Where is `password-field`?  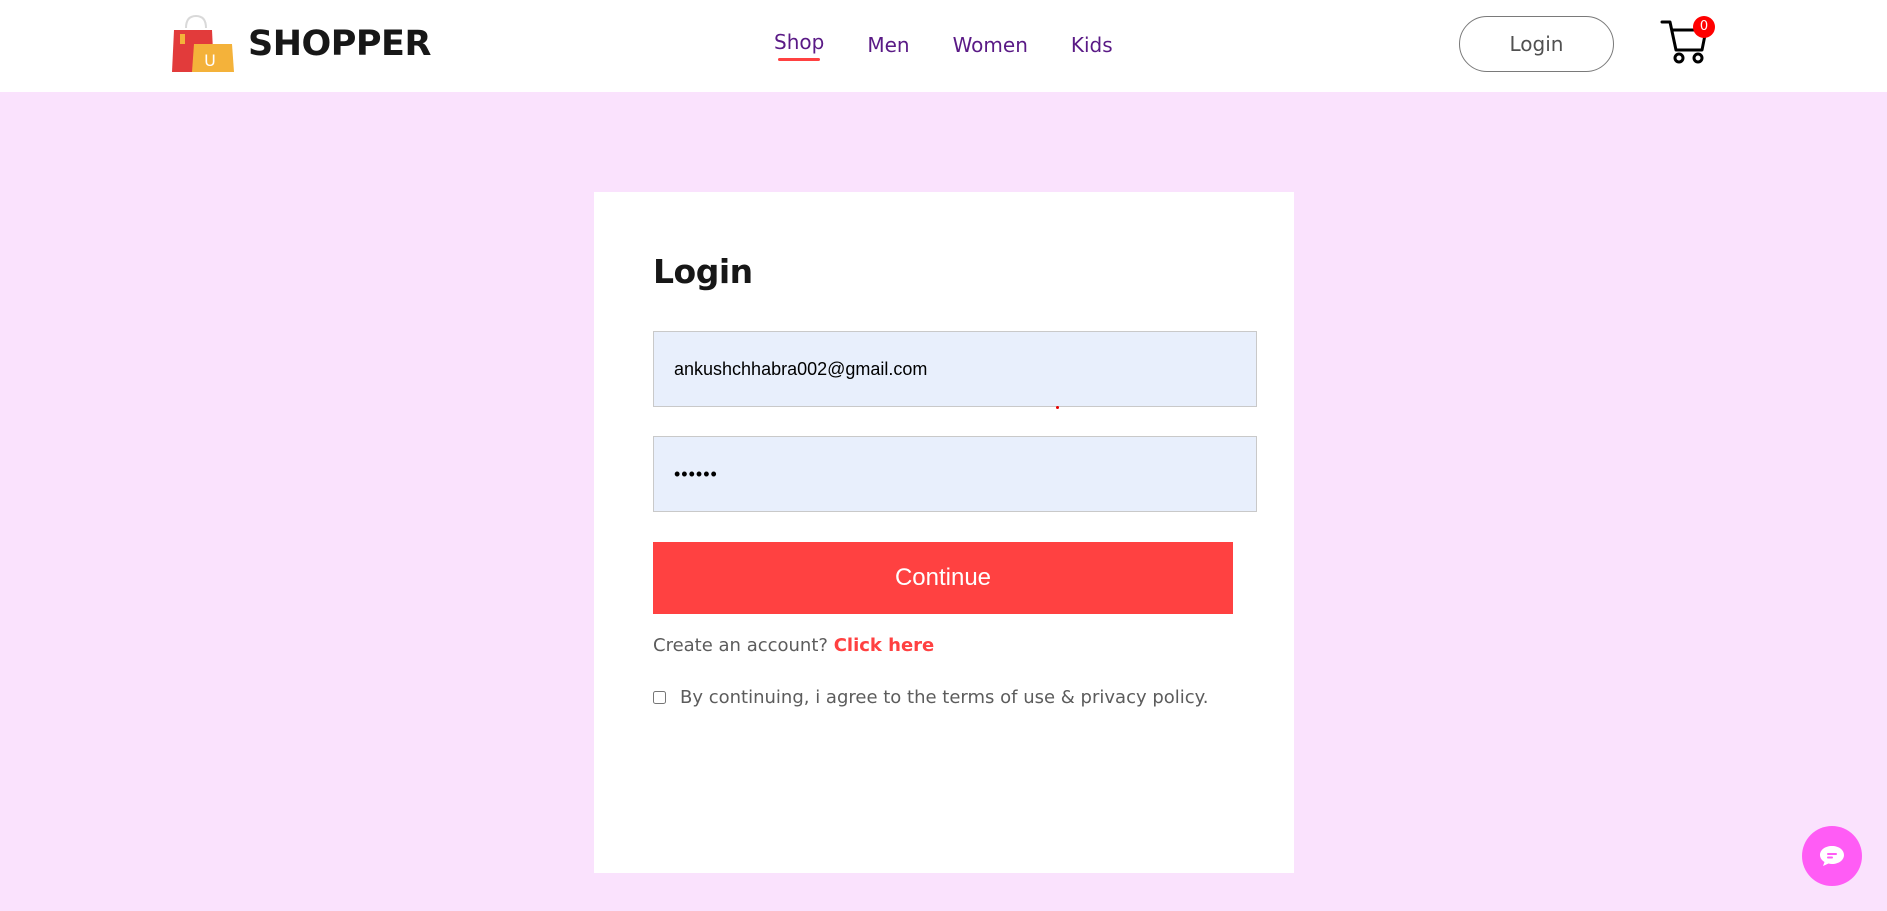 password-field is located at coordinates (955, 474).